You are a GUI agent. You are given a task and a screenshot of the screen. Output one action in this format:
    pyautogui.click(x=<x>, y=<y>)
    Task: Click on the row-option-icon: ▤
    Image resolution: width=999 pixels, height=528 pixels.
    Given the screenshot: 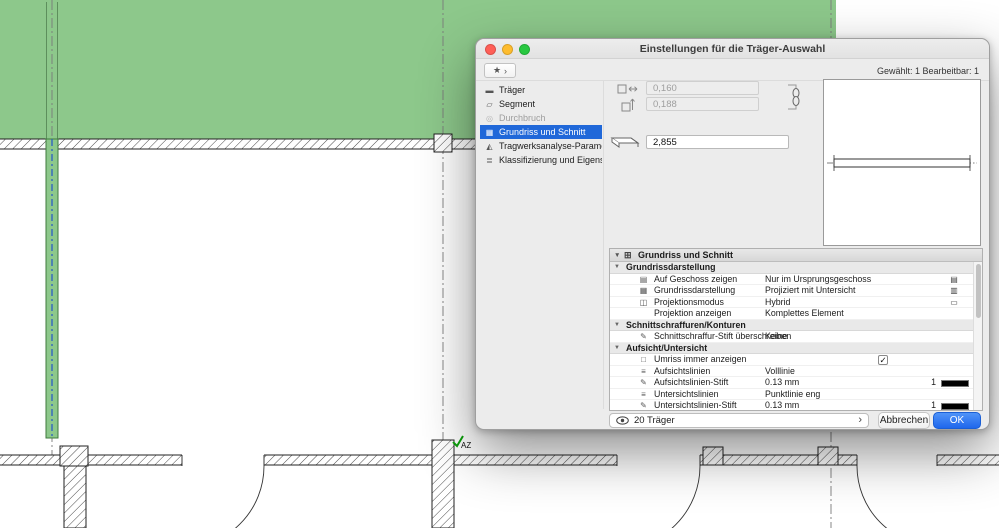 What is the action you would take?
    pyautogui.click(x=954, y=280)
    